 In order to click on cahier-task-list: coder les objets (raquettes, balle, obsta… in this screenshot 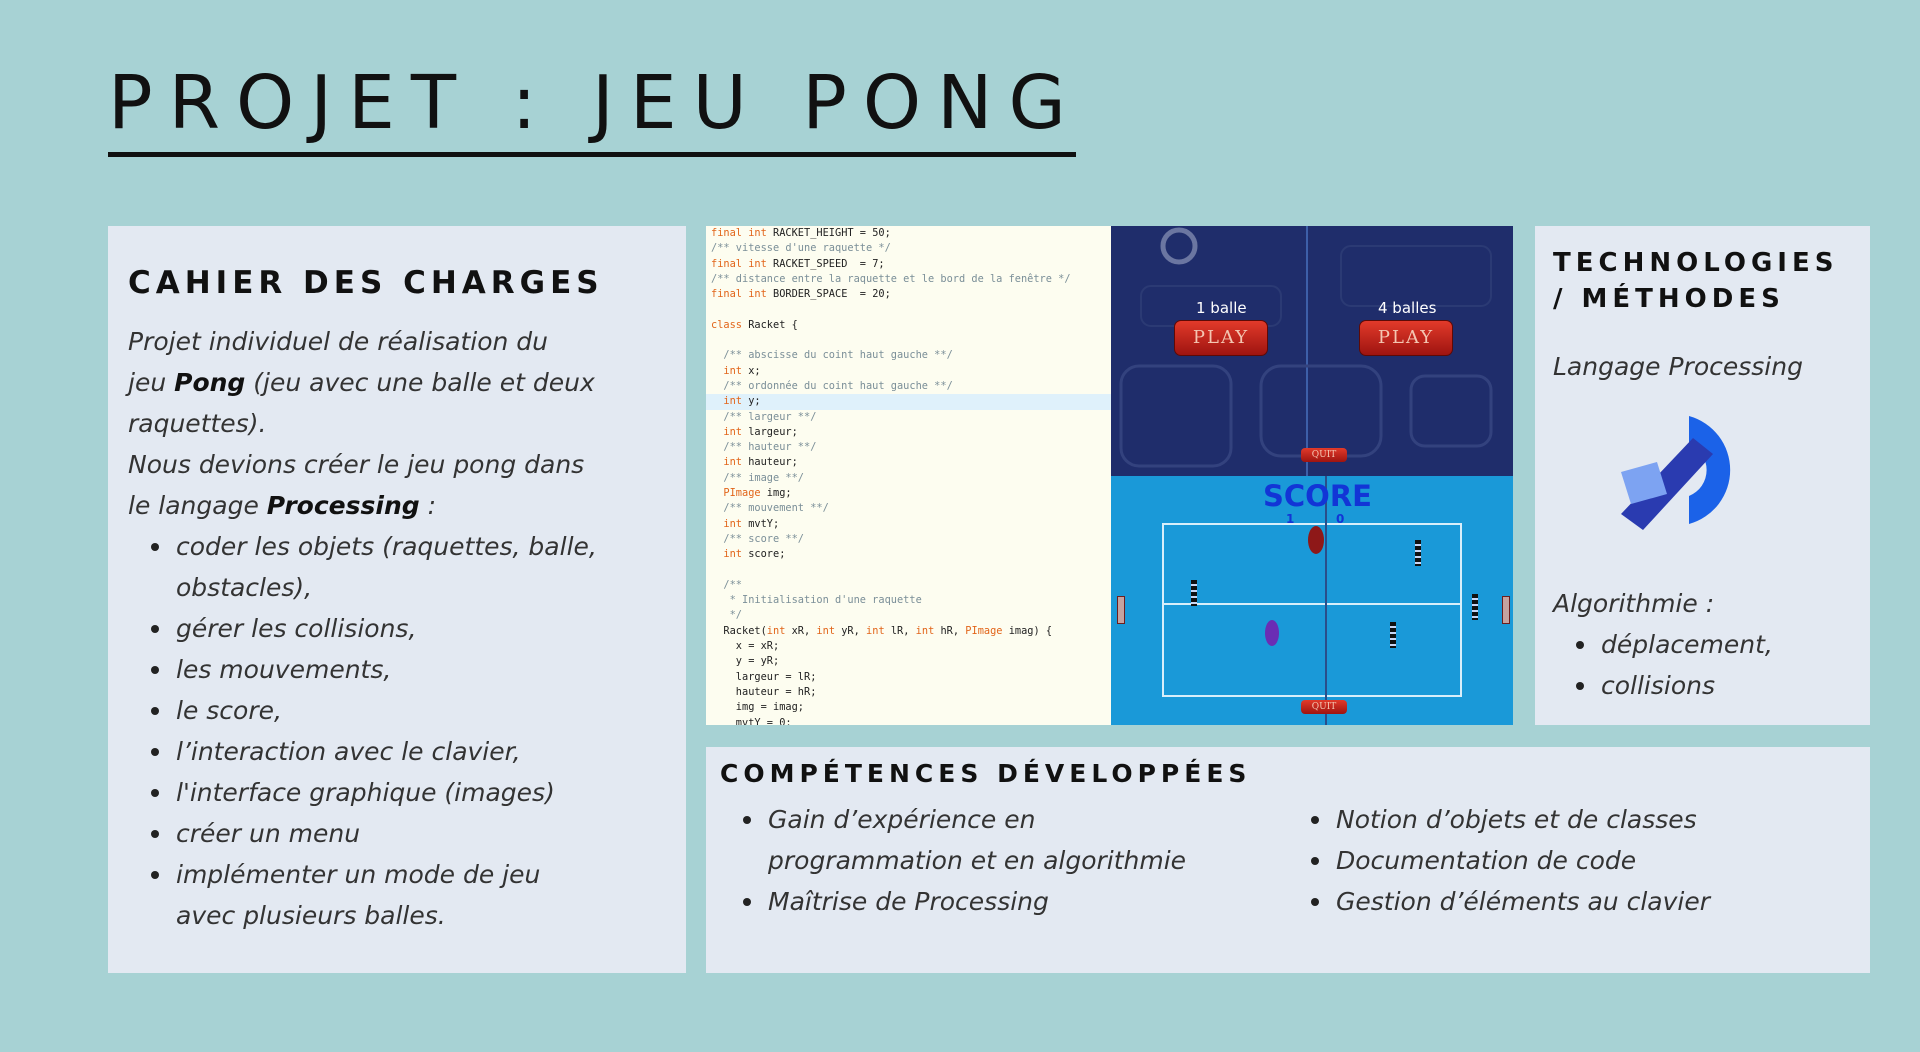, I will do `click(398, 731)`.